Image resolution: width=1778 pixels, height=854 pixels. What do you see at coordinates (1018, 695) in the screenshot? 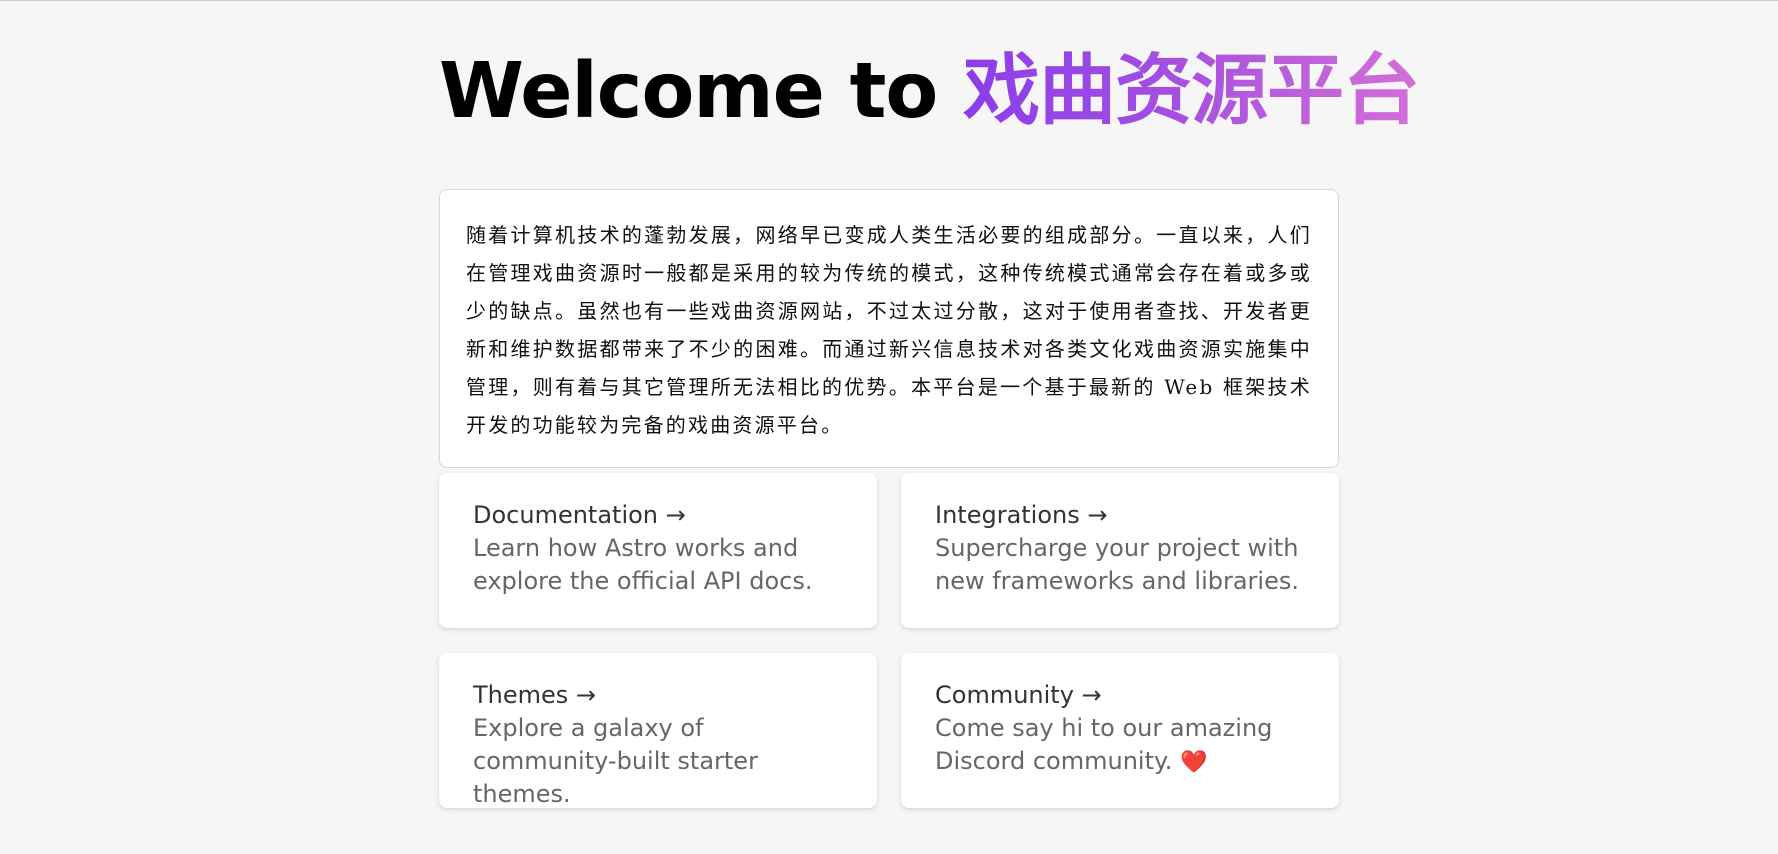
I see `card-title: Community →` at bounding box center [1018, 695].